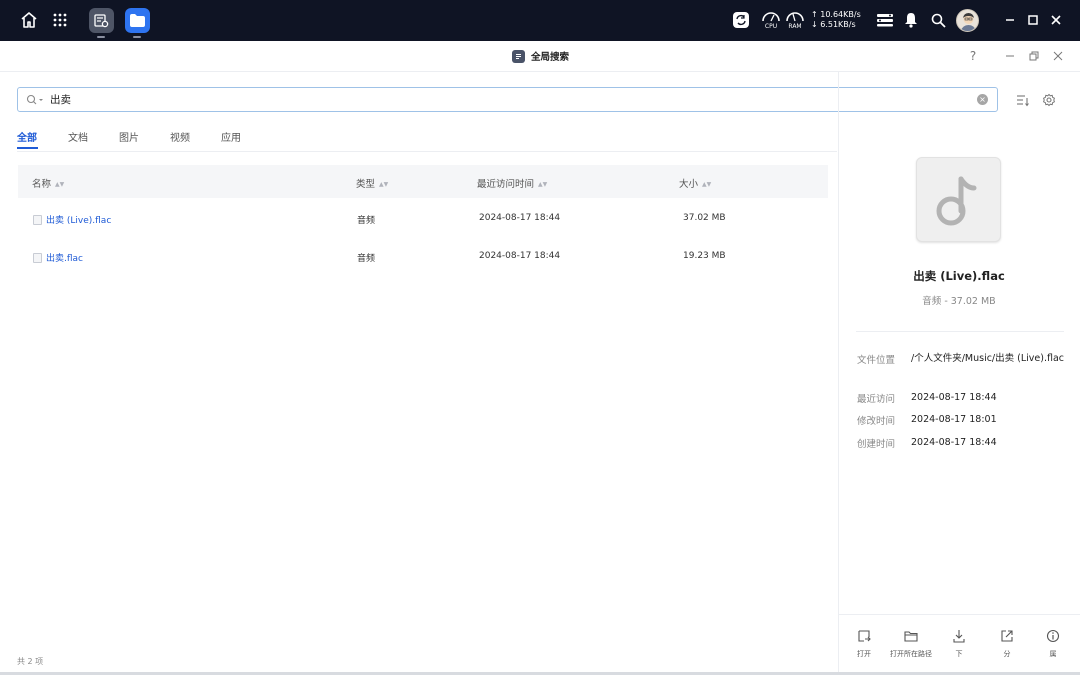 This screenshot has width=1080, height=675. I want to click on cpu-label: CPU, so click(771, 26).